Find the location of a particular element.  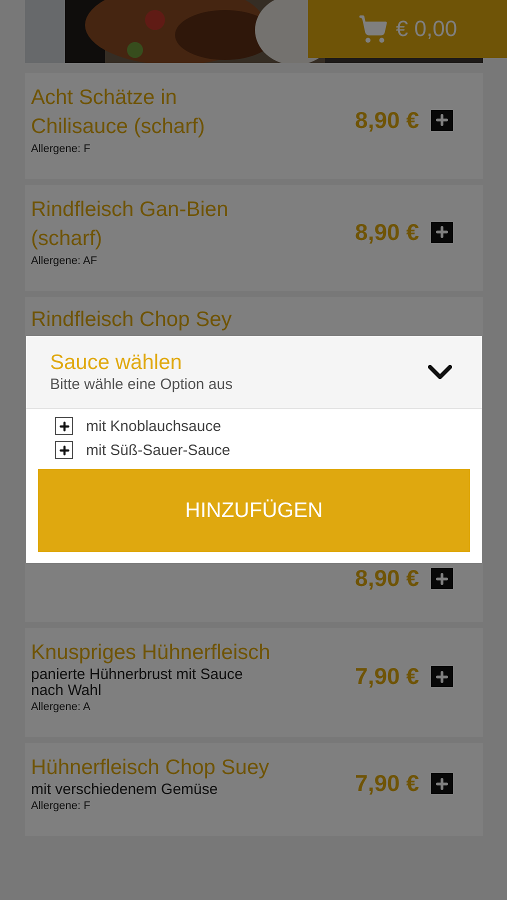

dish-name: Knuspriges Hühnerfleisch is located at coordinates (151, 653).